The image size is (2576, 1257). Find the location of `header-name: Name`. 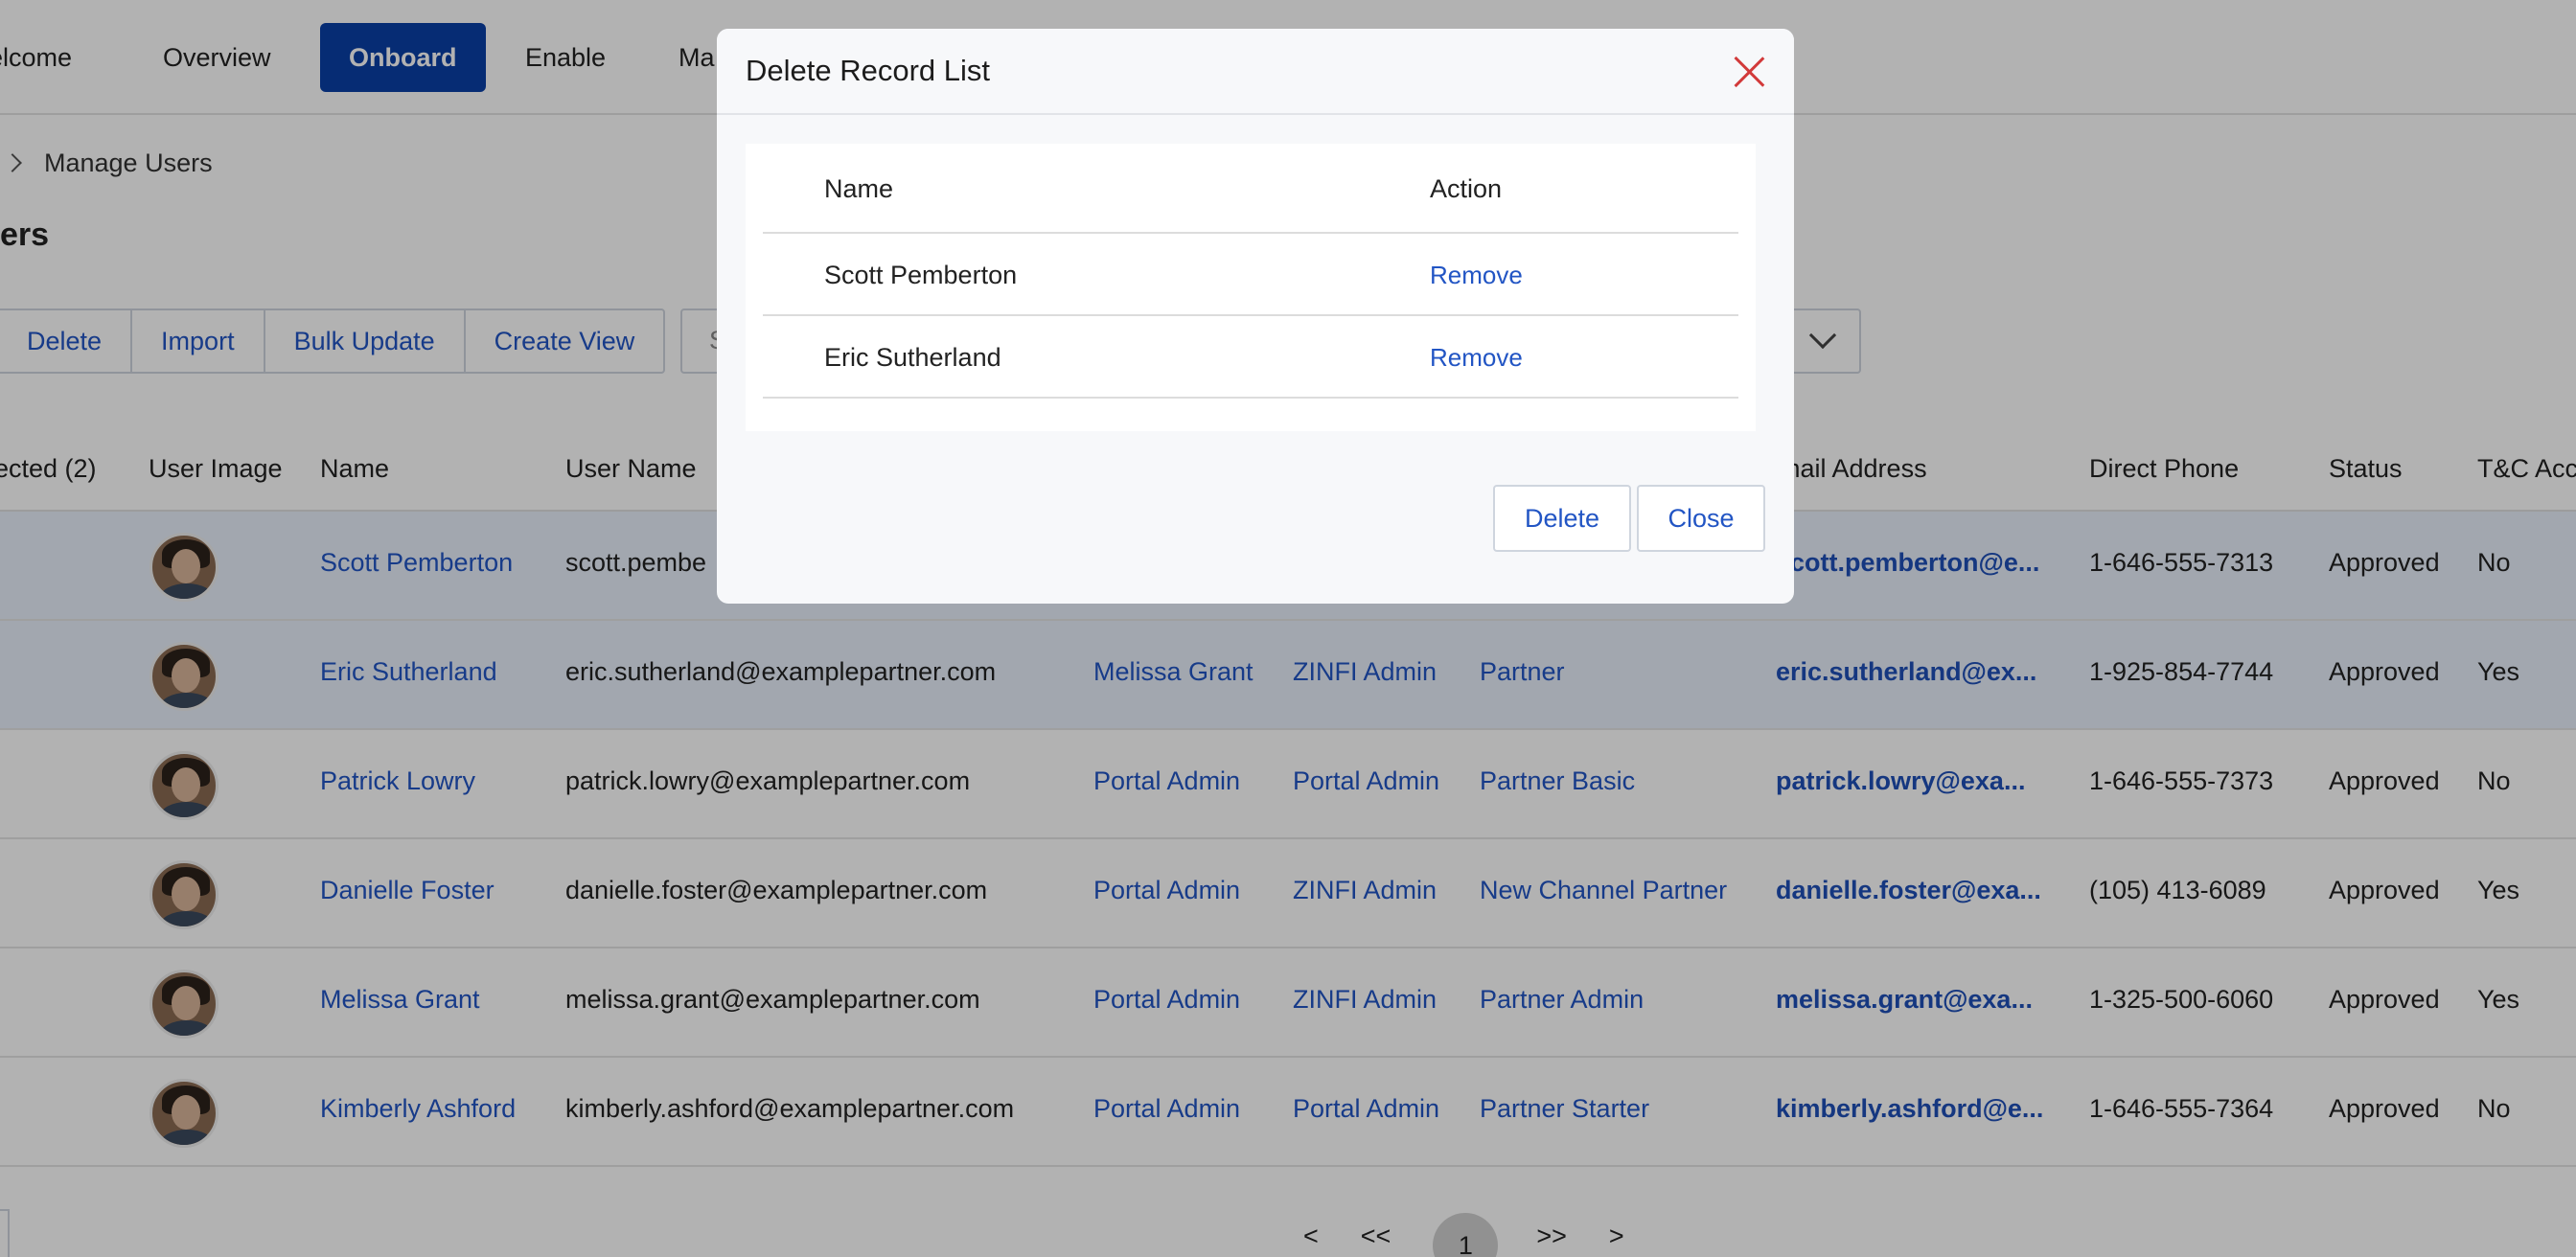

header-name: Name is located at coordinates (859, 188).